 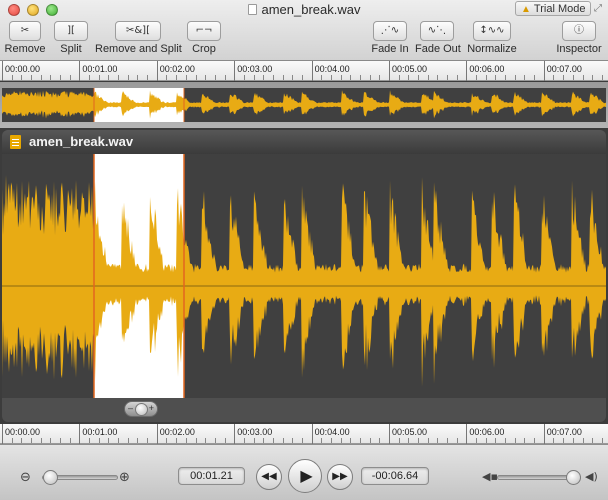 I want to click on split-label: Split, so click(x=71, y=49).